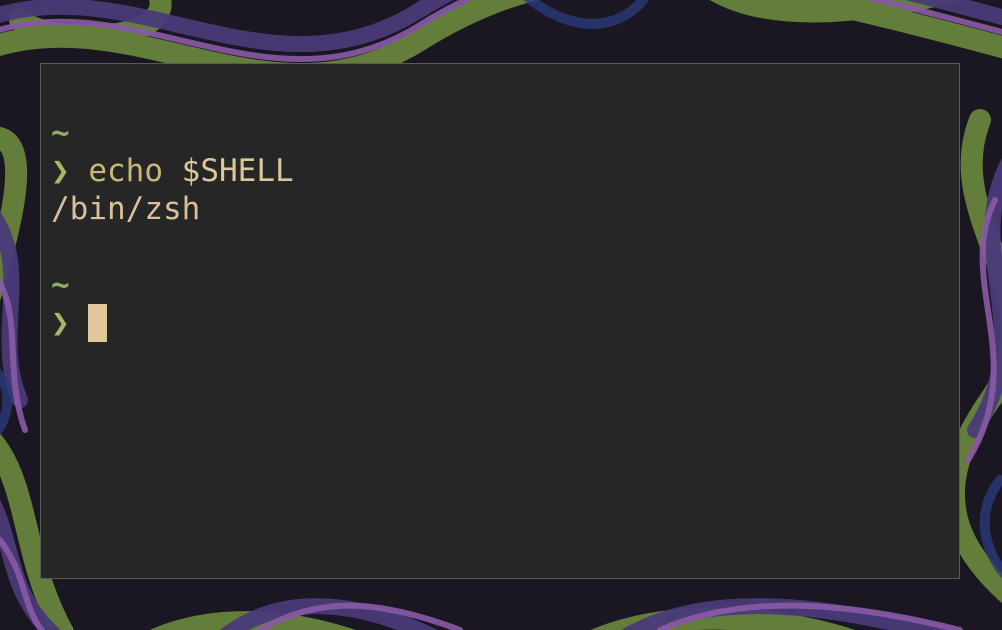 This screenshot has width=1002, height=630. Describe the element at coordinates (126, 209) in the screenshot. I see `command-output: /bin/zsh` at that location.